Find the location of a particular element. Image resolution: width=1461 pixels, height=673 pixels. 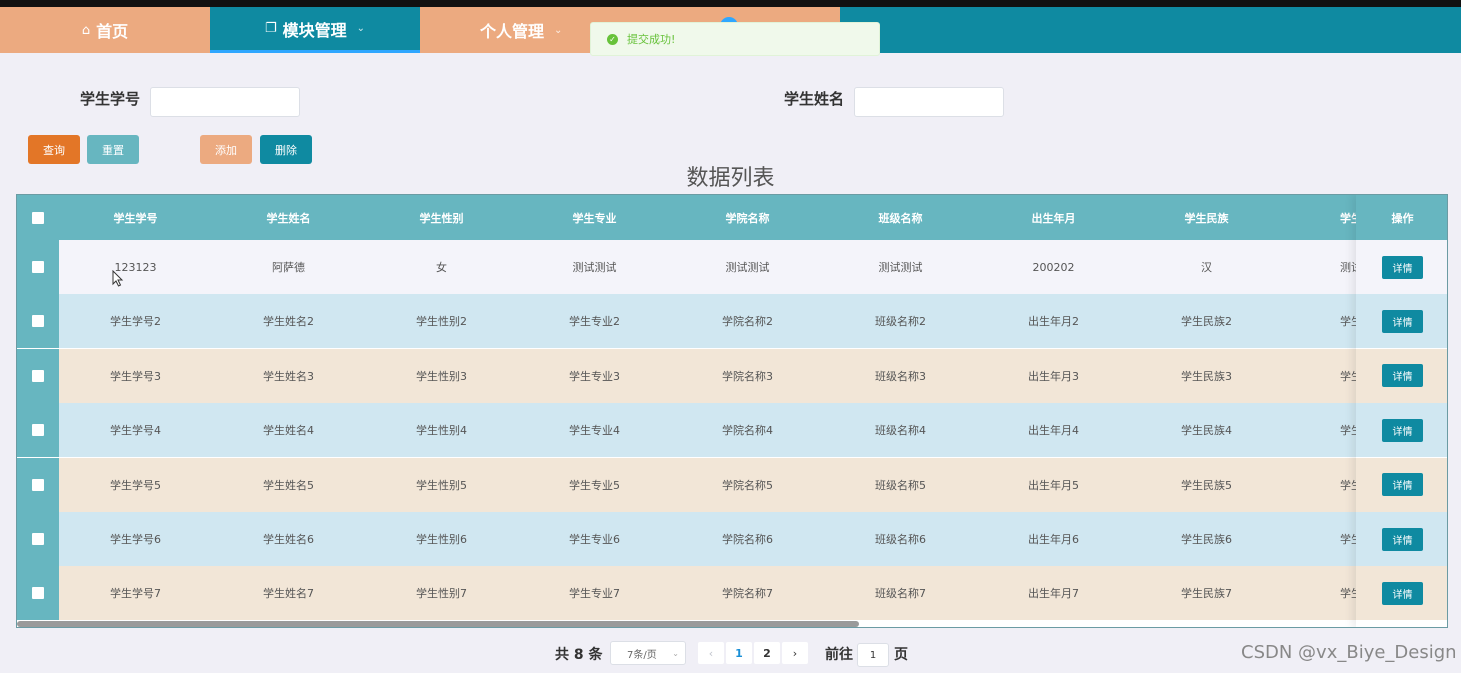

table-cell: 班级名称2 is located at coordinates (900, 322).